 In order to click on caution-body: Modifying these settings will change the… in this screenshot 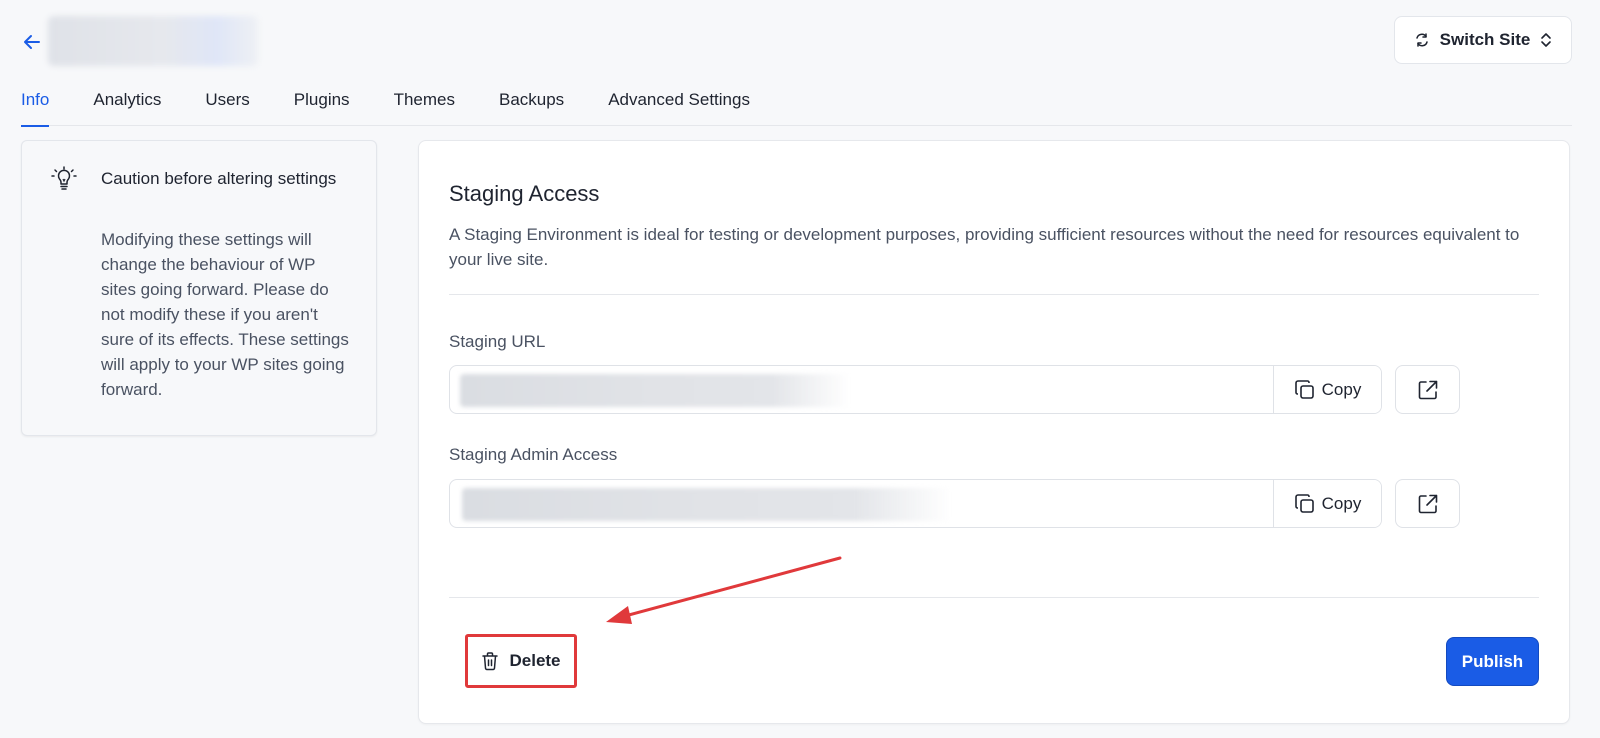, I will do `click(225, 314)`.